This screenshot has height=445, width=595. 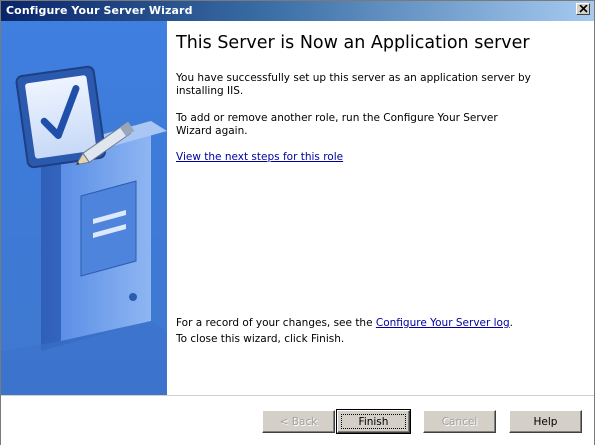 I want to click on cancel-button: Cancel, so click(x=459, y=421).